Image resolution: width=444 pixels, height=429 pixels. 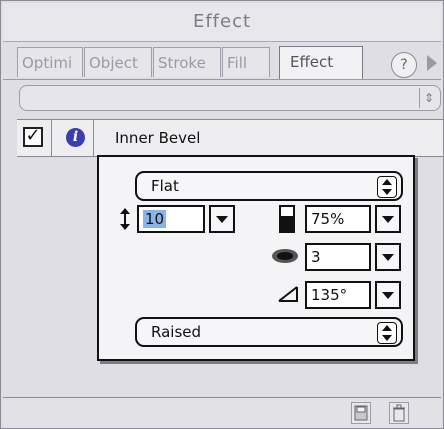 I want to click on softness-field: 3, so click(x=338, y=257).